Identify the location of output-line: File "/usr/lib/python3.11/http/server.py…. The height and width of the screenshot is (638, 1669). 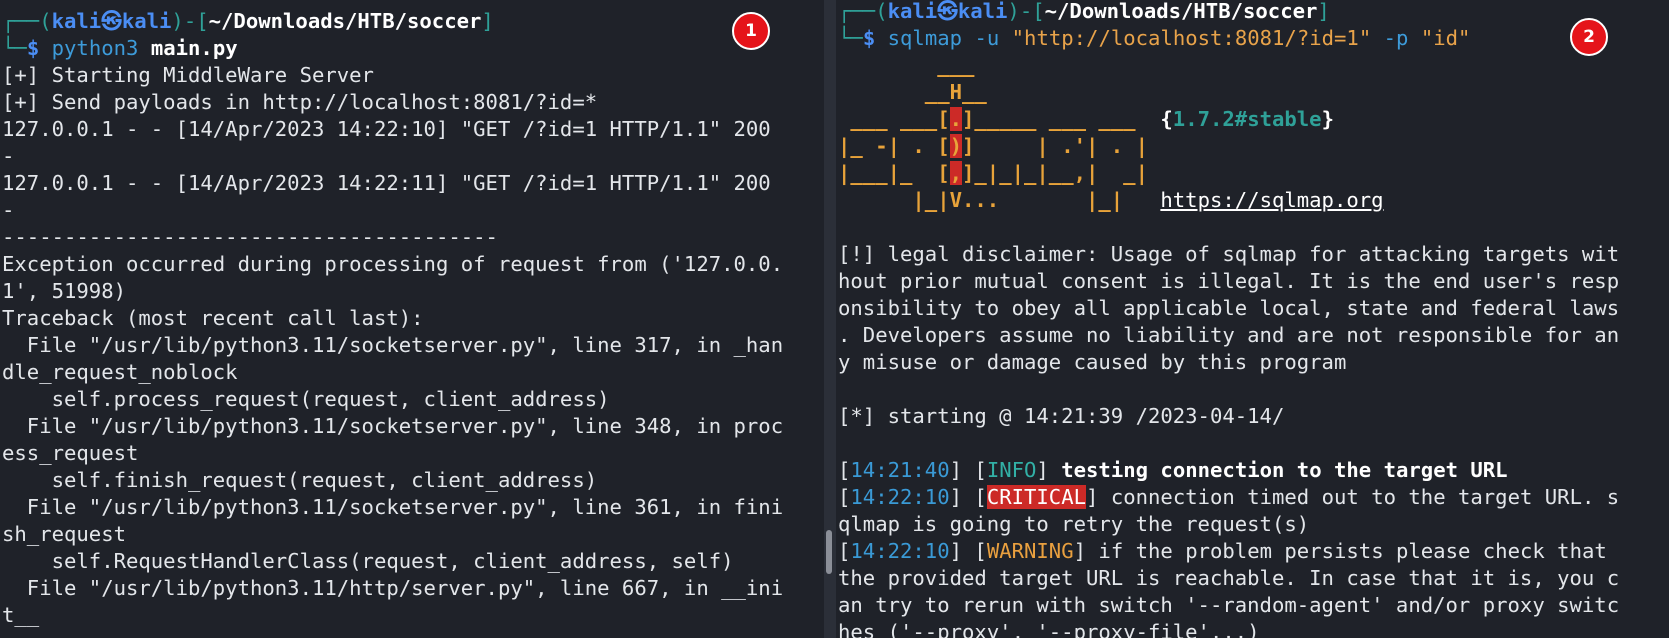
(393, 588).